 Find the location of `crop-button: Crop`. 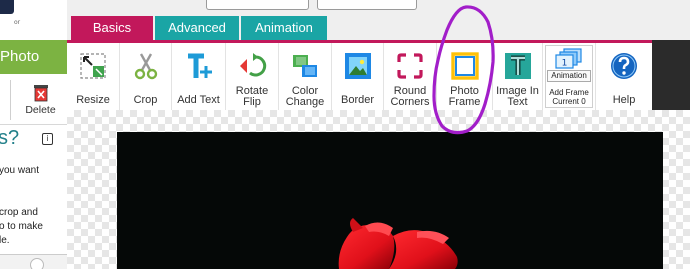

crop-button: Crop is located at coordinates (146, 76).